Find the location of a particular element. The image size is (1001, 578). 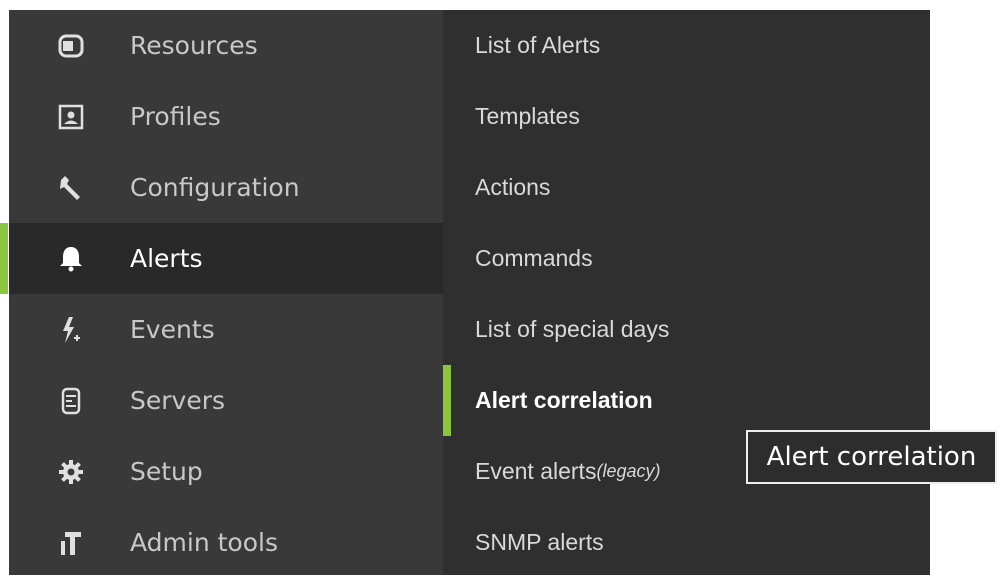

sidebar-item-setup: Setup is located at coordinates (226, 471).